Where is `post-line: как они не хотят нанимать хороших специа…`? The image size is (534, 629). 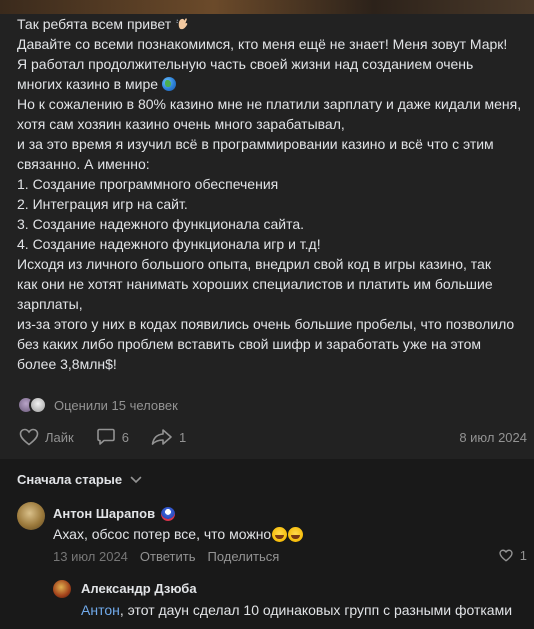 post-line: как они не хотят нанимать хороших специа… is located at coordinates (255, 284).